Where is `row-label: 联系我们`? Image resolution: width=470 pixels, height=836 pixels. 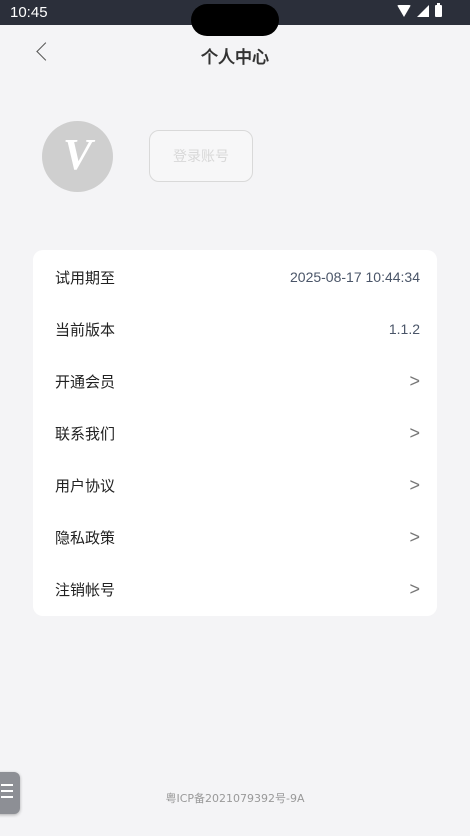 row-label: 联系我们 is located at coordinates (85, 433).